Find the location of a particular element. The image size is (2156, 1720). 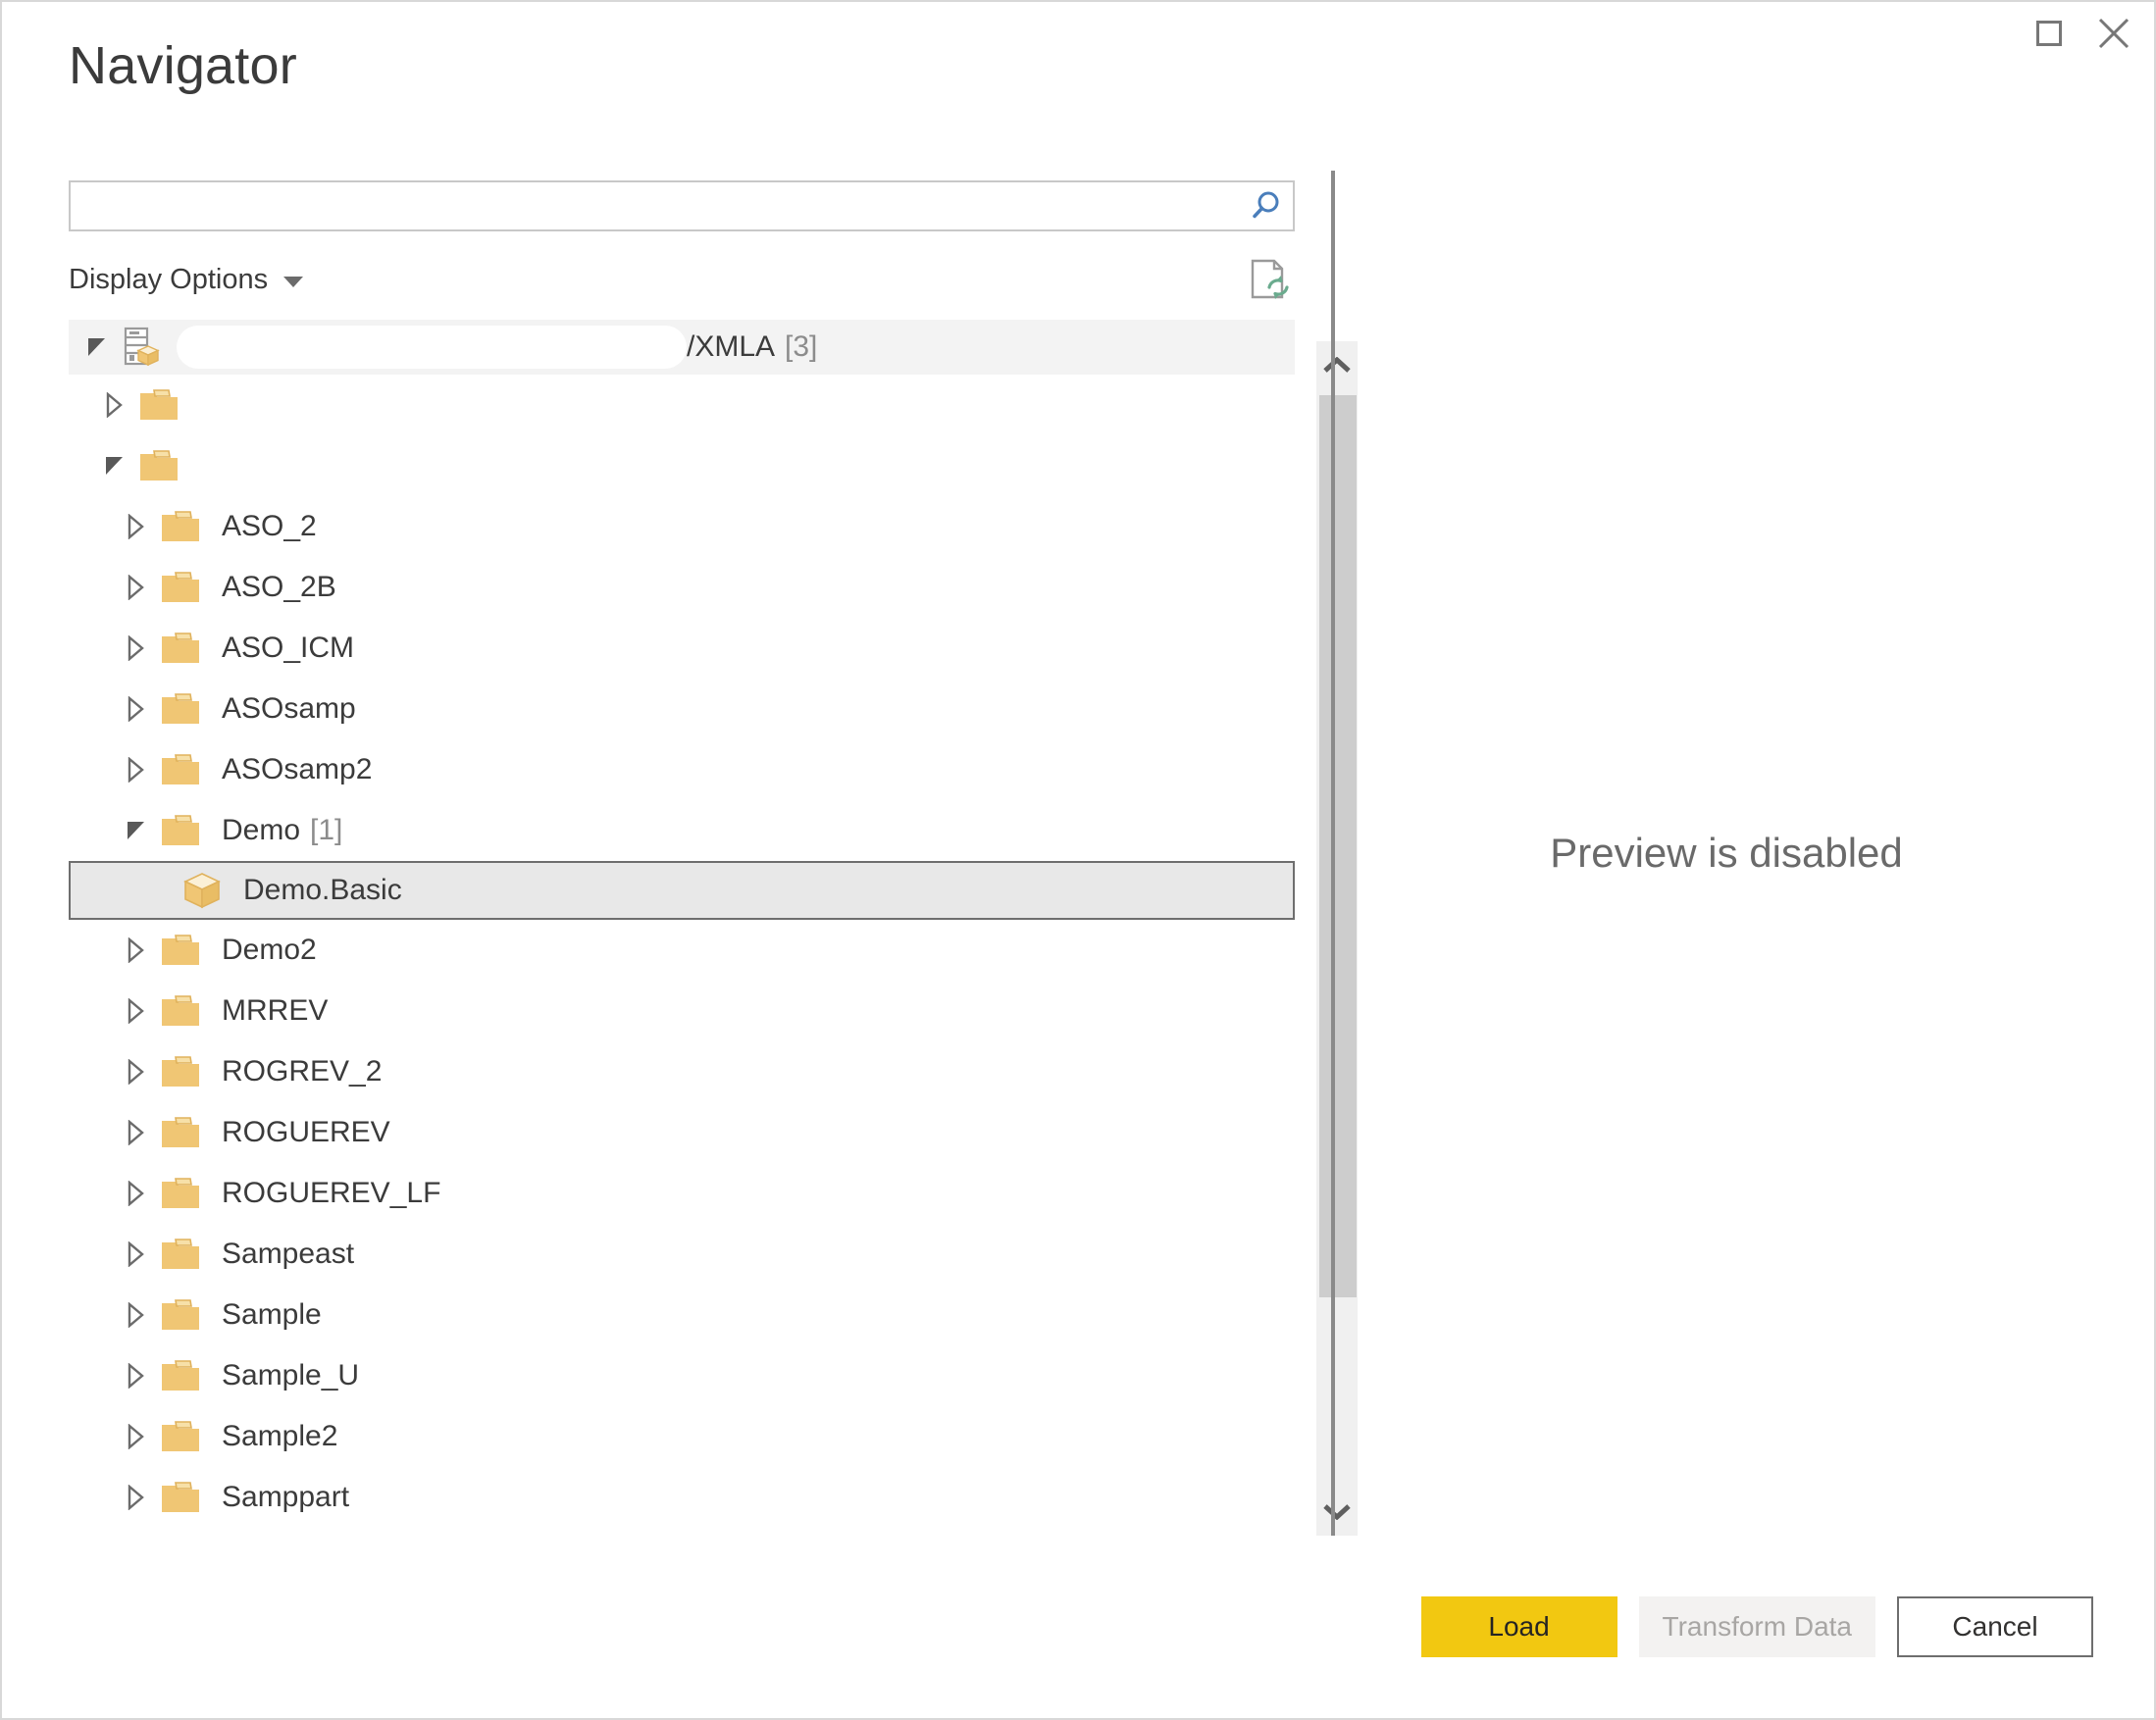

tree-item: MRREV is located at coordinates (682, 1011).